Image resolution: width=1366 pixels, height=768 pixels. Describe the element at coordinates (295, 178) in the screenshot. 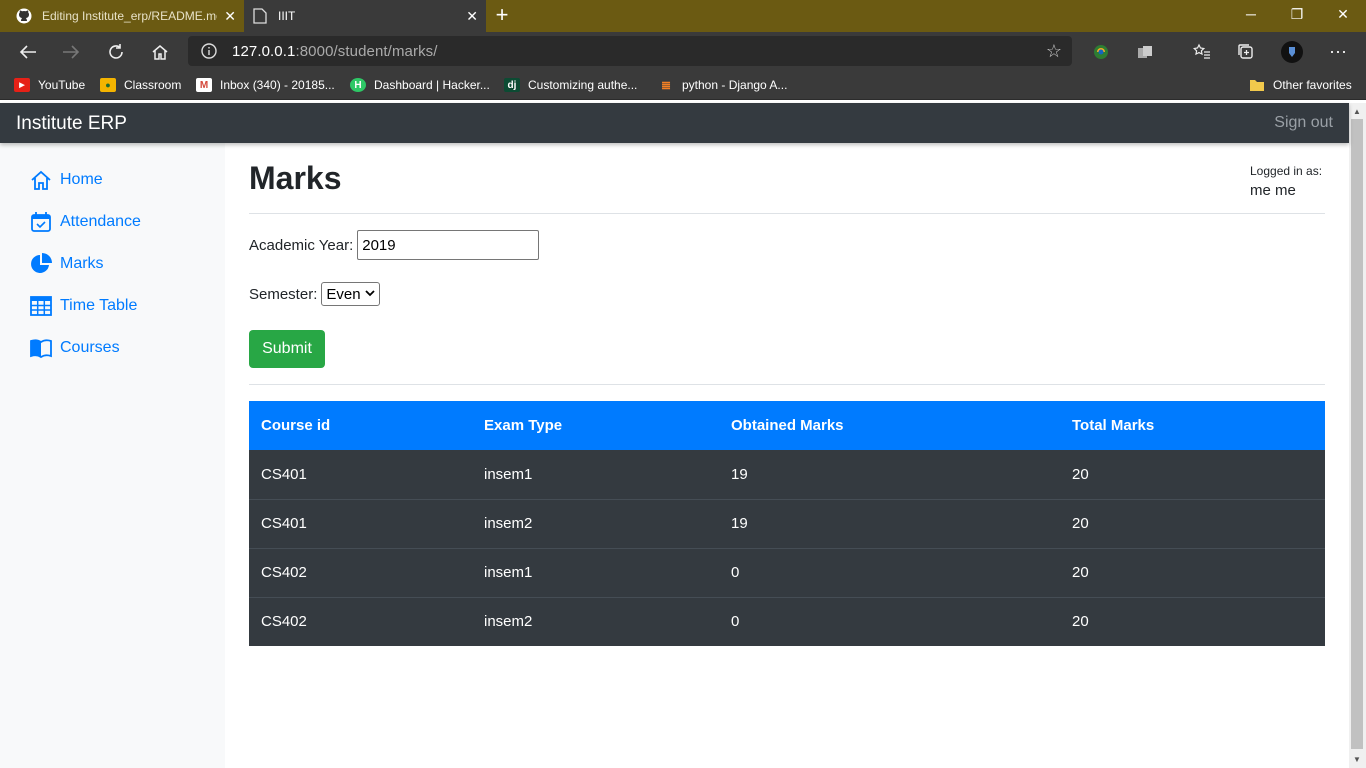

I see `page-title: Marks` at that location.